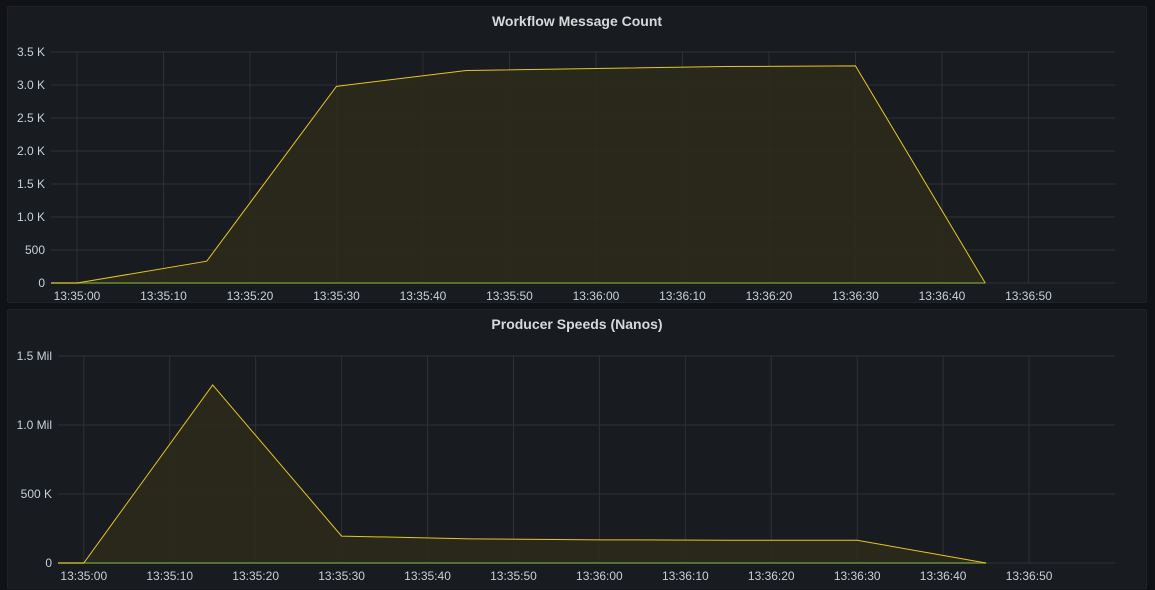  Describe the element at coordinates (31, 184) in the screenshot. I see `y-tick-label: 1.5 K` at that location.